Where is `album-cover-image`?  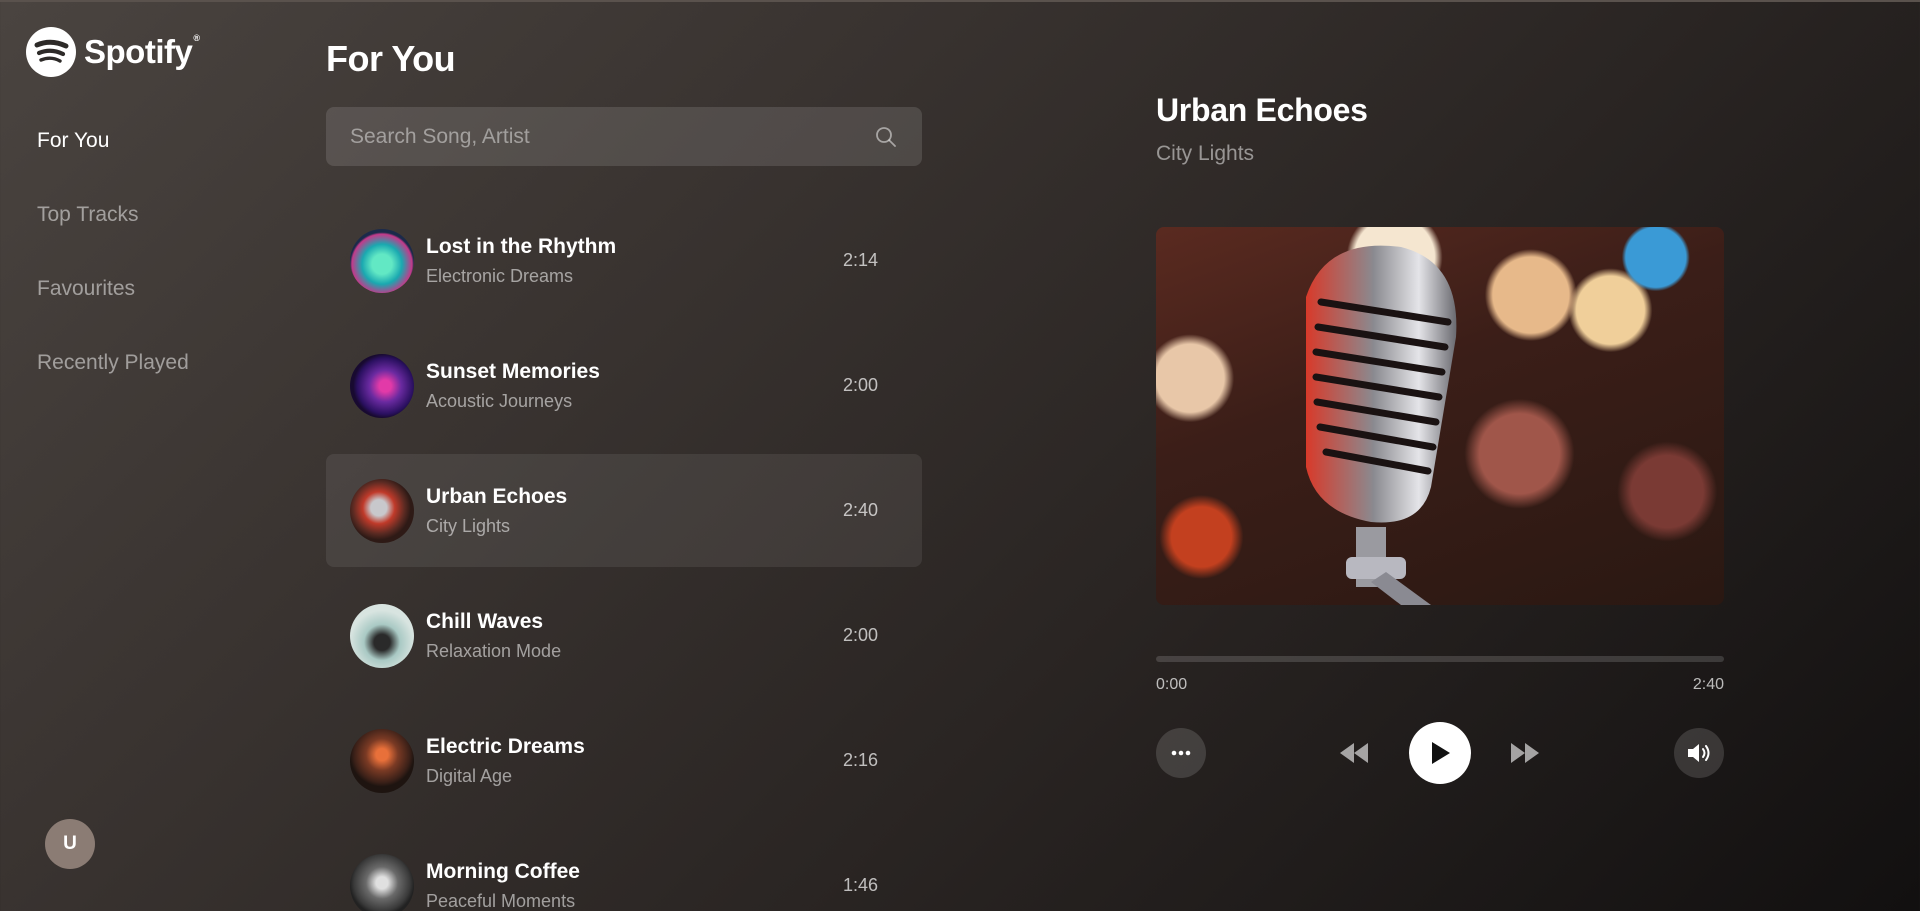 album-cover-image is located at coordinates (1440, 416).